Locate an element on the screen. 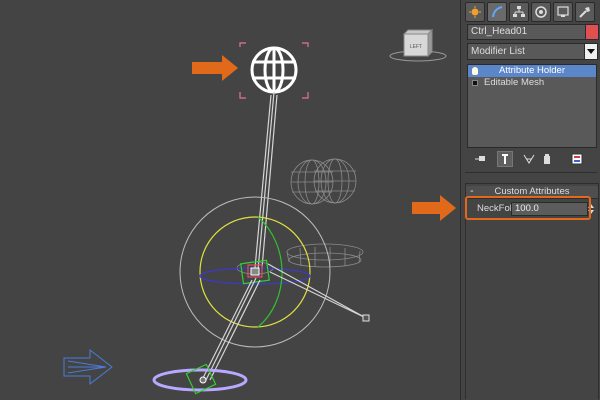  command-panel-tabs is located at coordinates (532, 12).